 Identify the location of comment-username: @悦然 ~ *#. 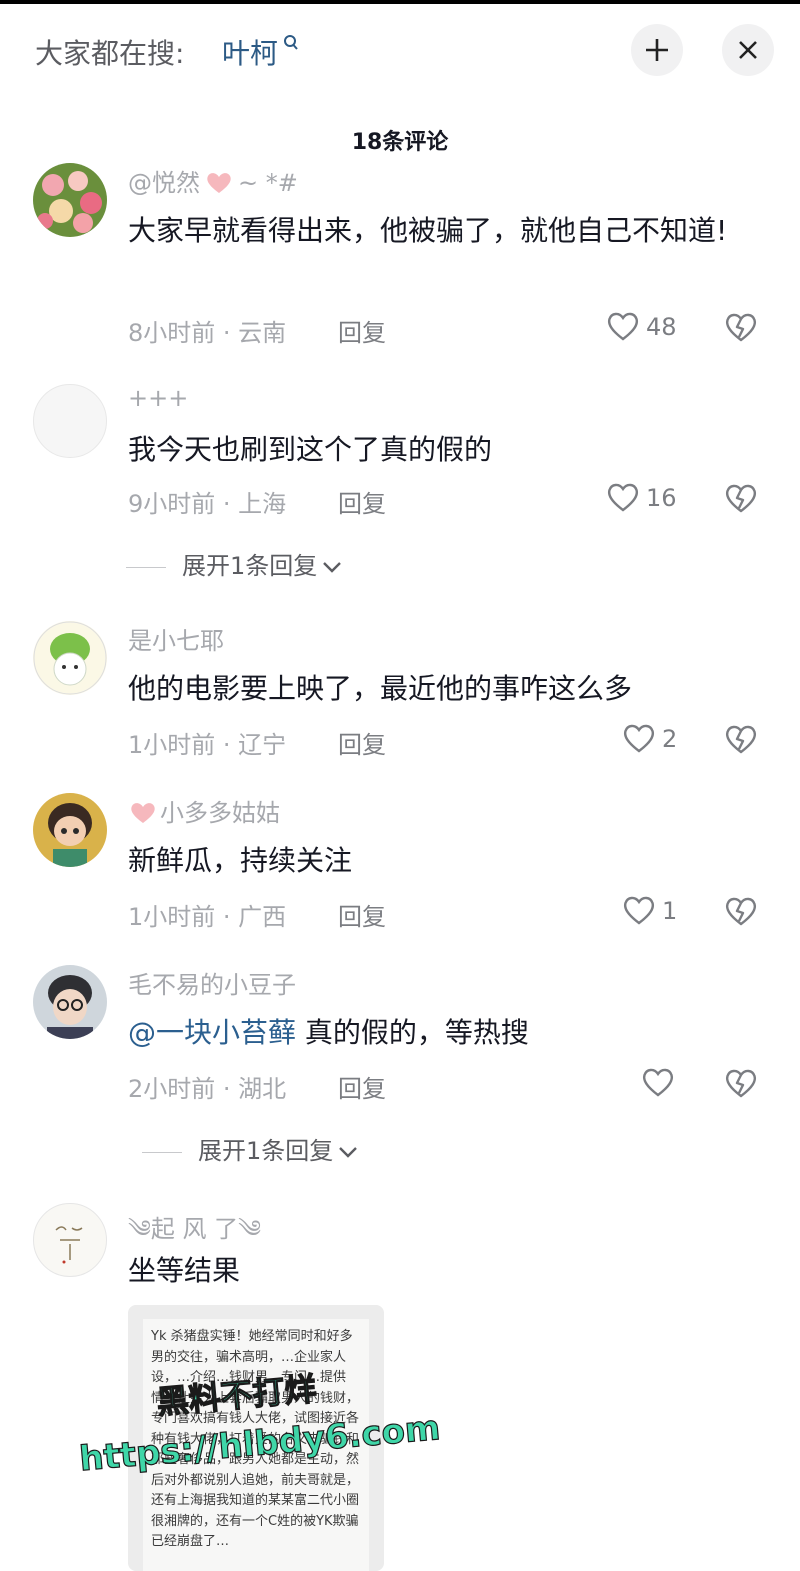
(213, 180).